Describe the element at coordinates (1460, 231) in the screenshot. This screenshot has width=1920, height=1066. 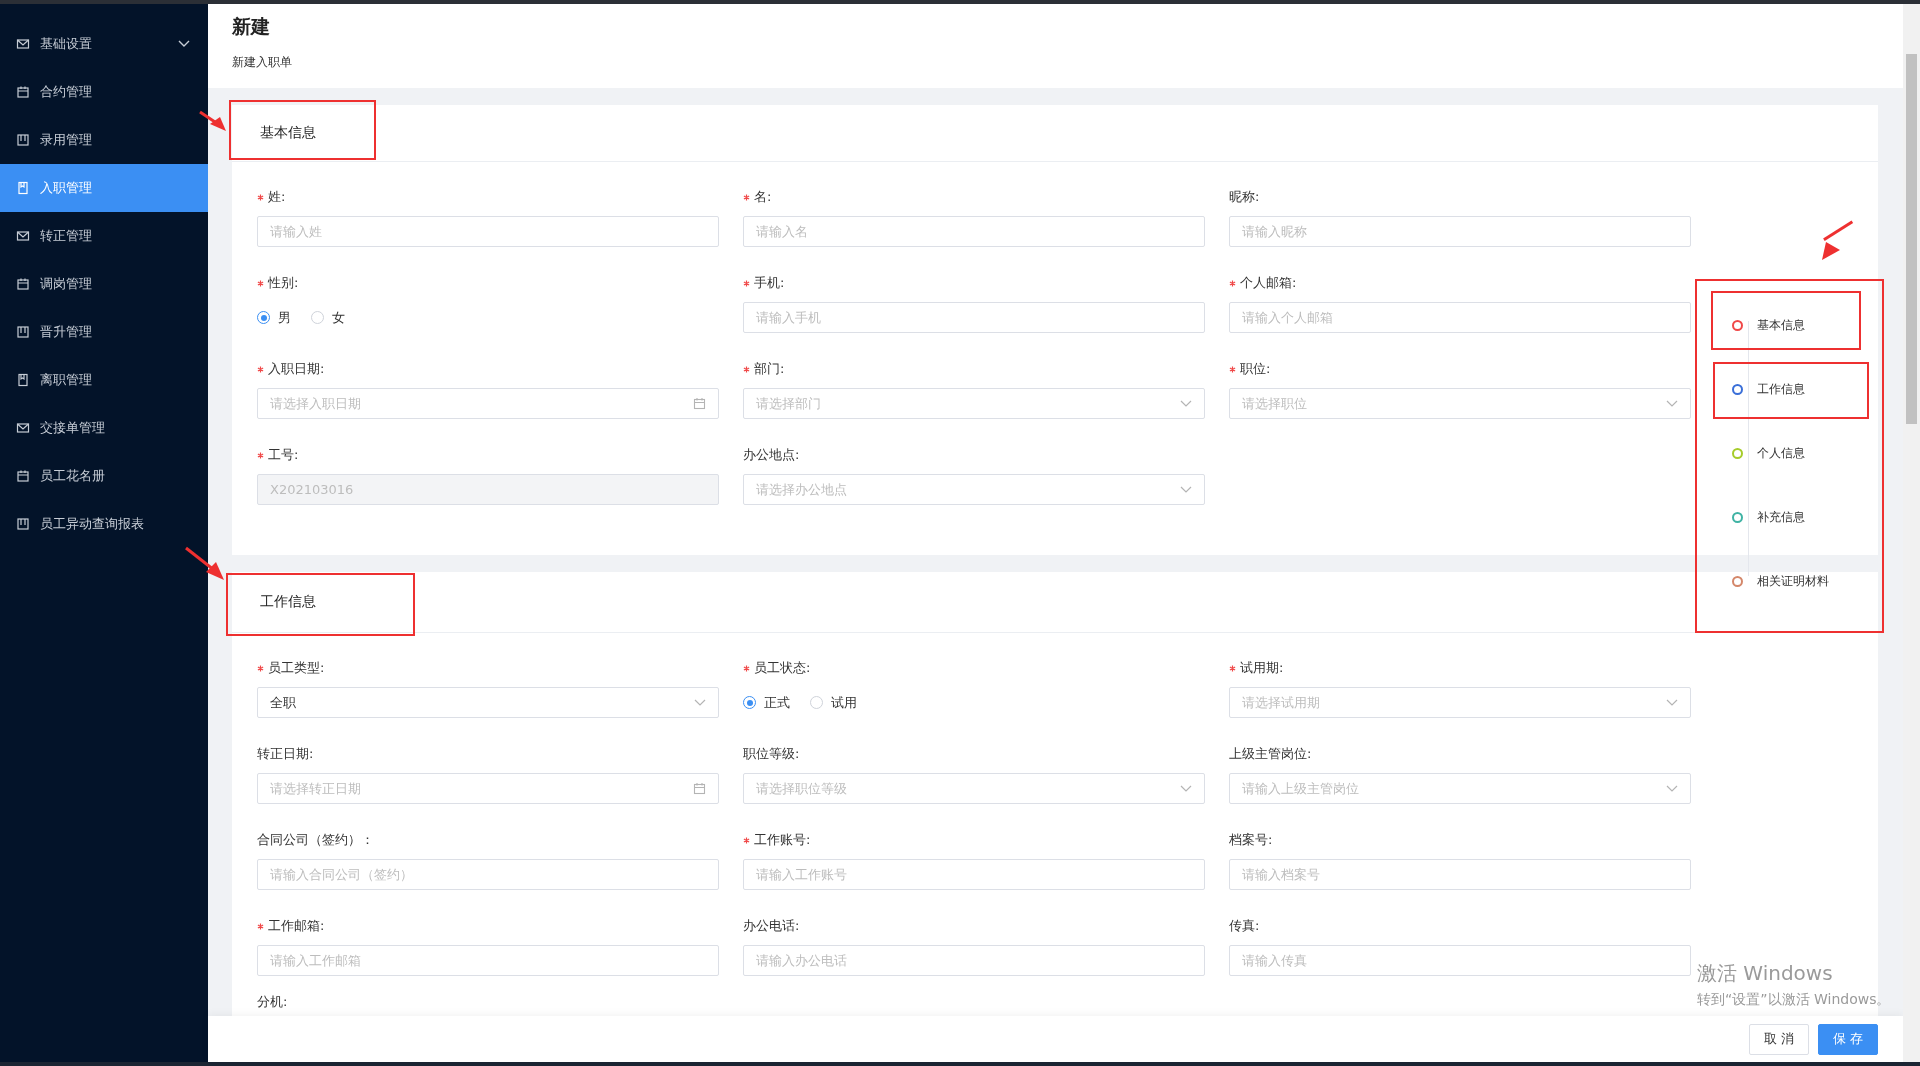
I see `input-field: 请输入昵称` at that location.